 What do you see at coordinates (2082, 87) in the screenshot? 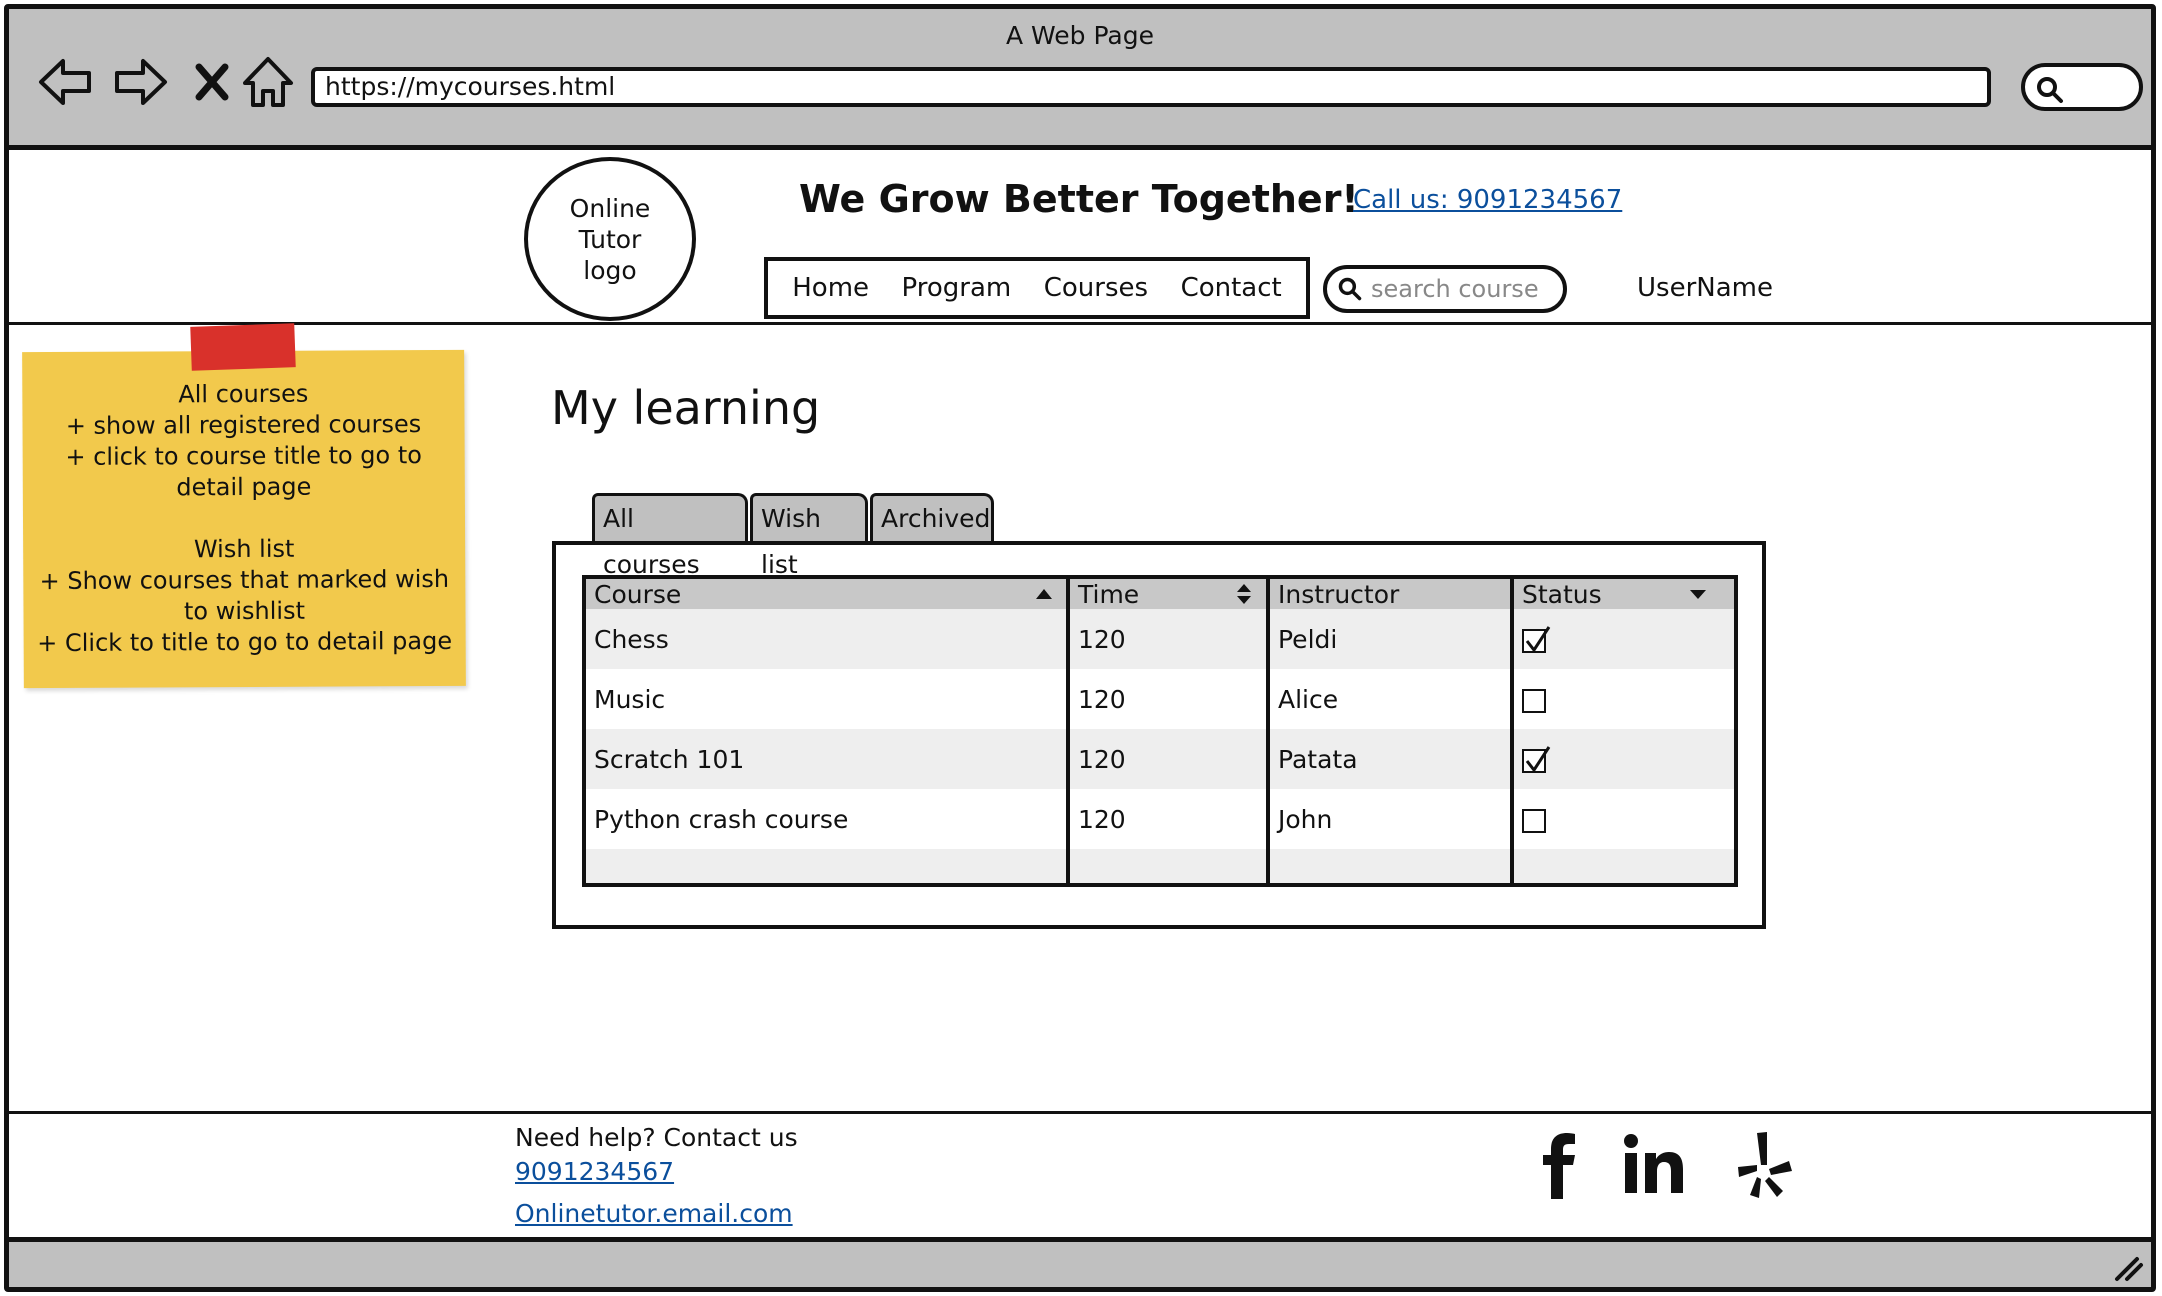
I see `browser-search-box` at bounding box center [2082, 87].